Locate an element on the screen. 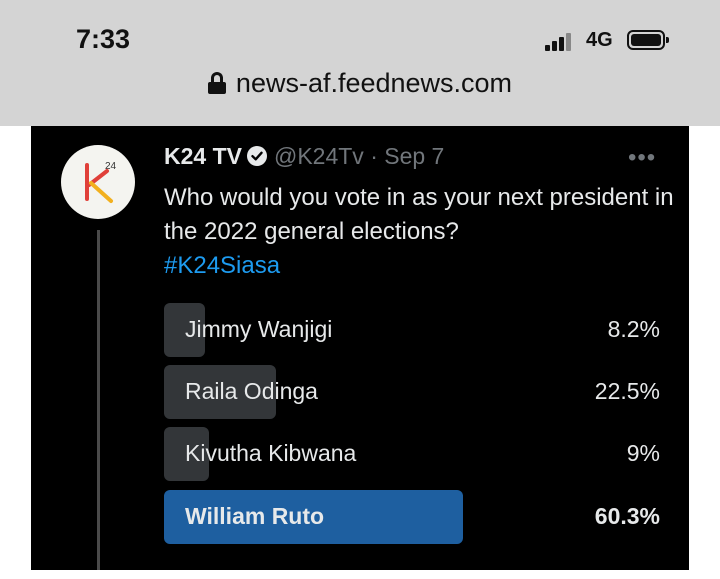 This screenshot has width=720, height=579. poll-option-percent: 22.5% is located at coordinates (627, 391).